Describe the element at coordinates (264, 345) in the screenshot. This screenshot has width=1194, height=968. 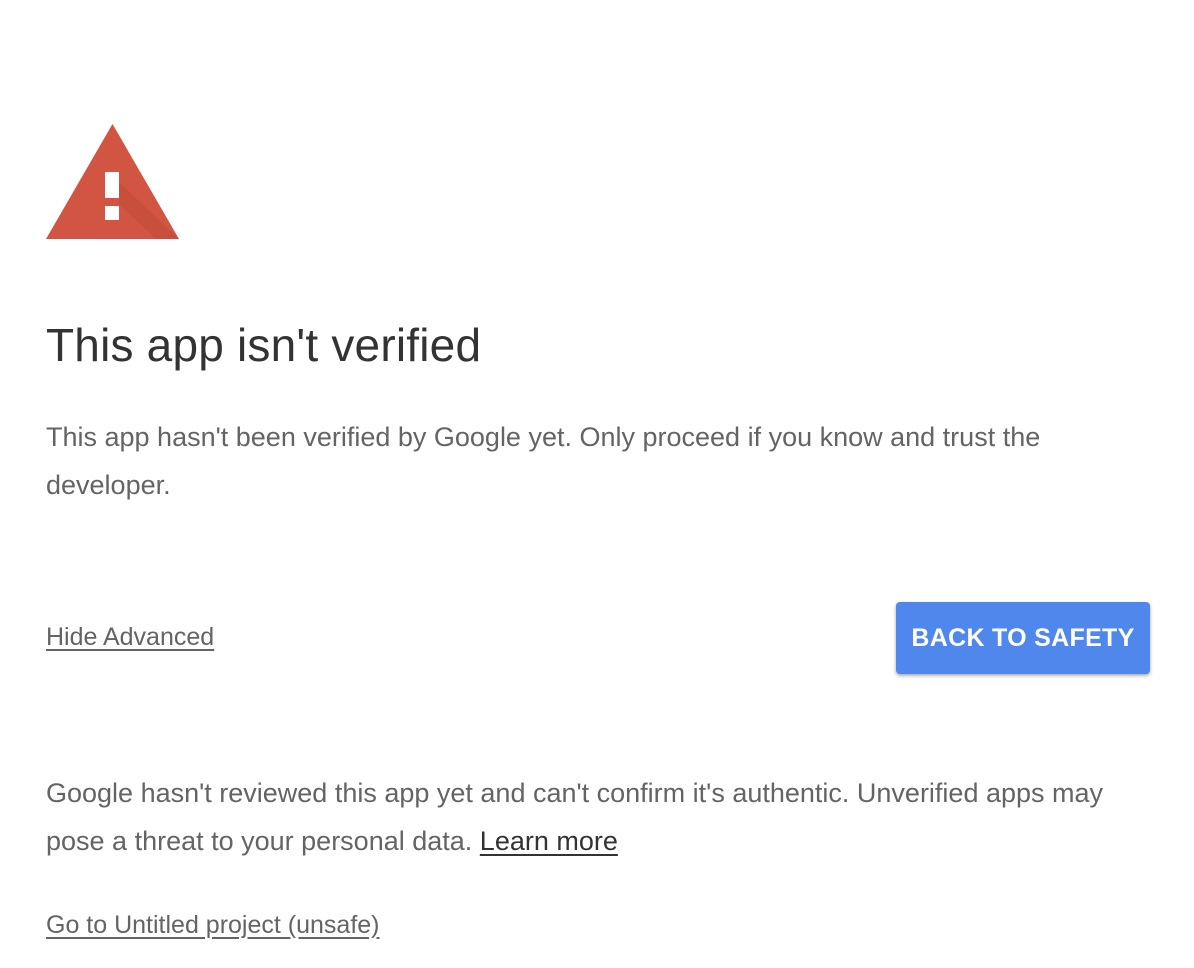
I see `page-title: This app isn't verified` at that location.